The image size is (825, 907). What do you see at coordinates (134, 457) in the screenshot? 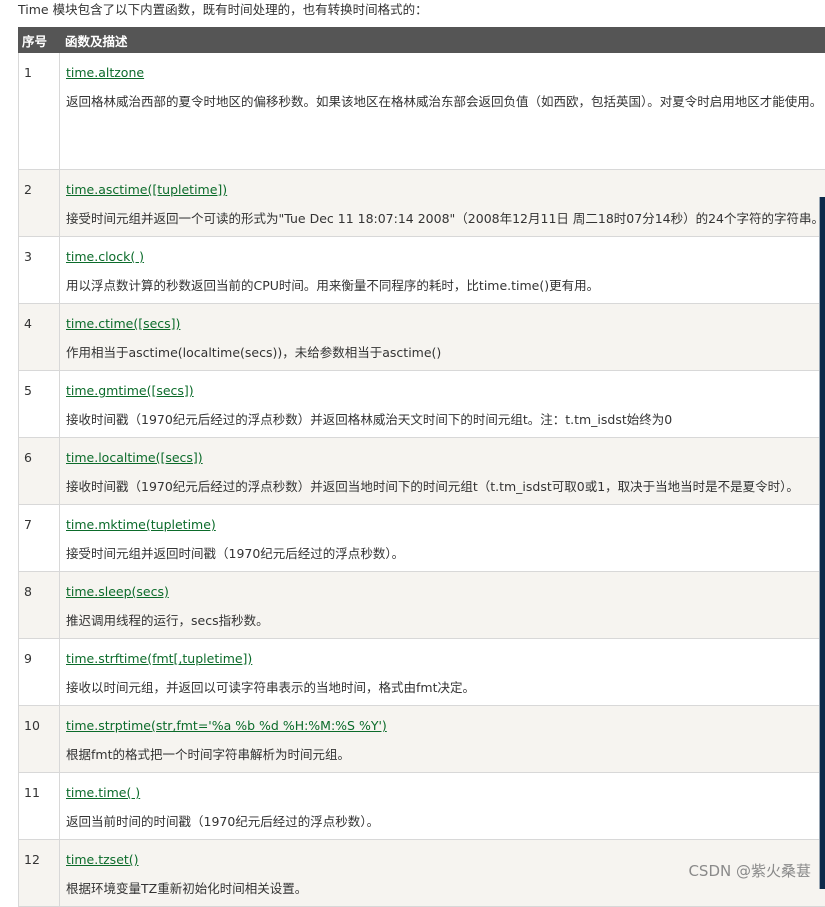
I see `function-name: time.localtime([secs])` at bounding box center [134, 457].